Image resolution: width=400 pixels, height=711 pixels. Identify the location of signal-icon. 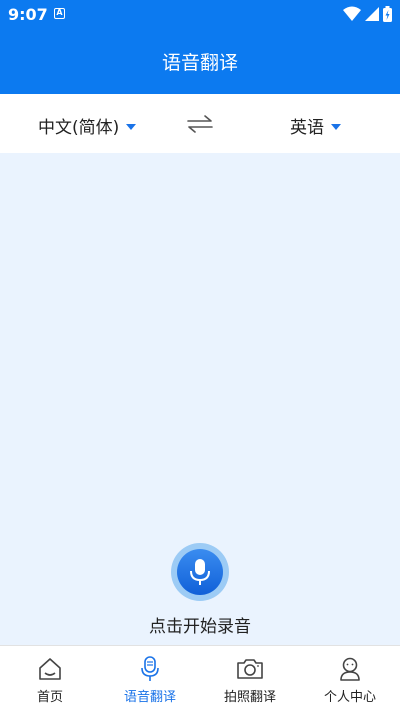
(372, 14).